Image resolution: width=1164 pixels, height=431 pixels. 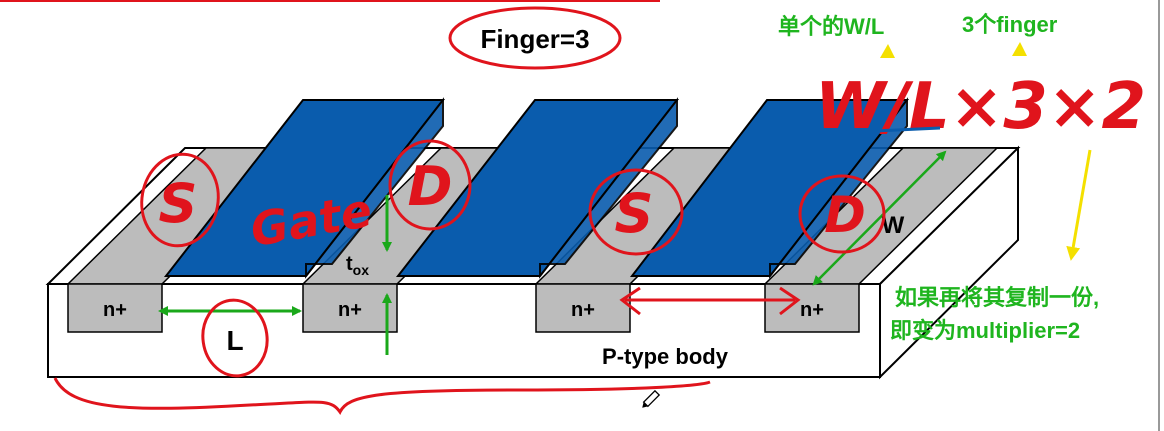 What do you see at coordinates (985, 330) in the screenshot?
I see `multiplier-note-line2: 即变为multiplier=2` at bounding box center [985, 330].